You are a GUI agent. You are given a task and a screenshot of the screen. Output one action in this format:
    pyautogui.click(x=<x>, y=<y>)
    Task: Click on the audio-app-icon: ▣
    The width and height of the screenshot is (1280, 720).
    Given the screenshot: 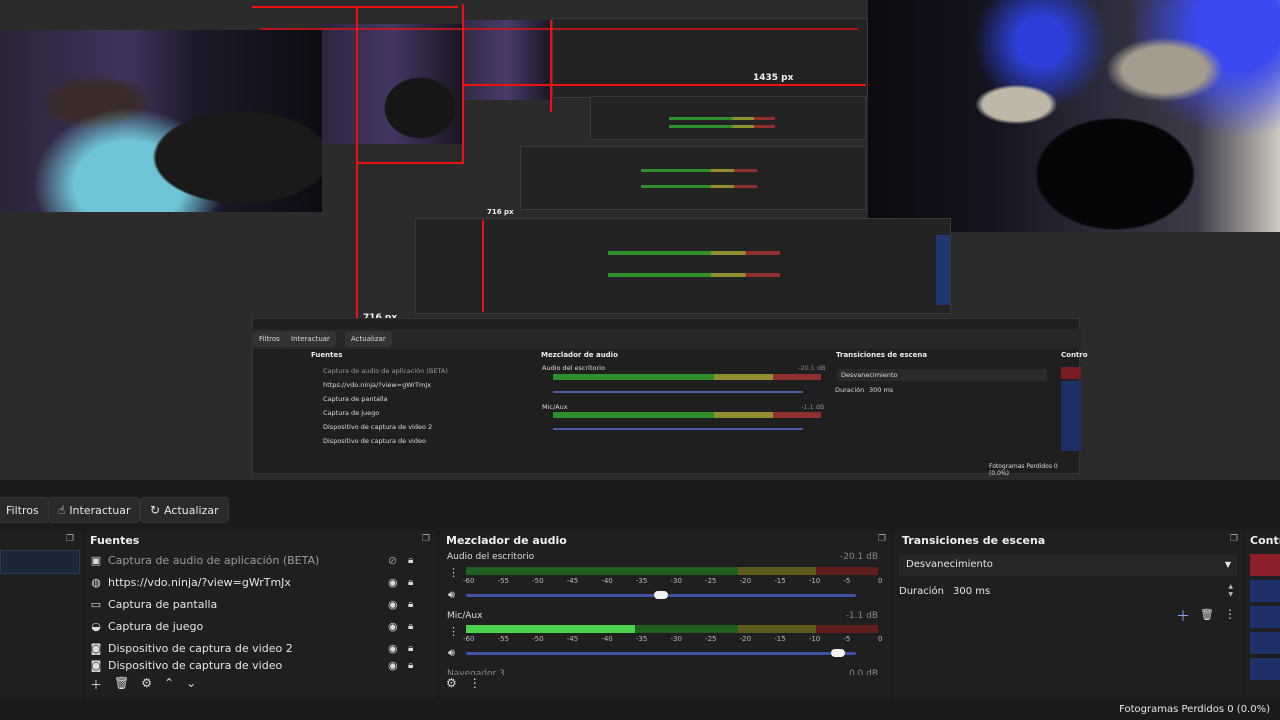 What is the action you would take?
    pyautogui.click(x=96, y=560)
    